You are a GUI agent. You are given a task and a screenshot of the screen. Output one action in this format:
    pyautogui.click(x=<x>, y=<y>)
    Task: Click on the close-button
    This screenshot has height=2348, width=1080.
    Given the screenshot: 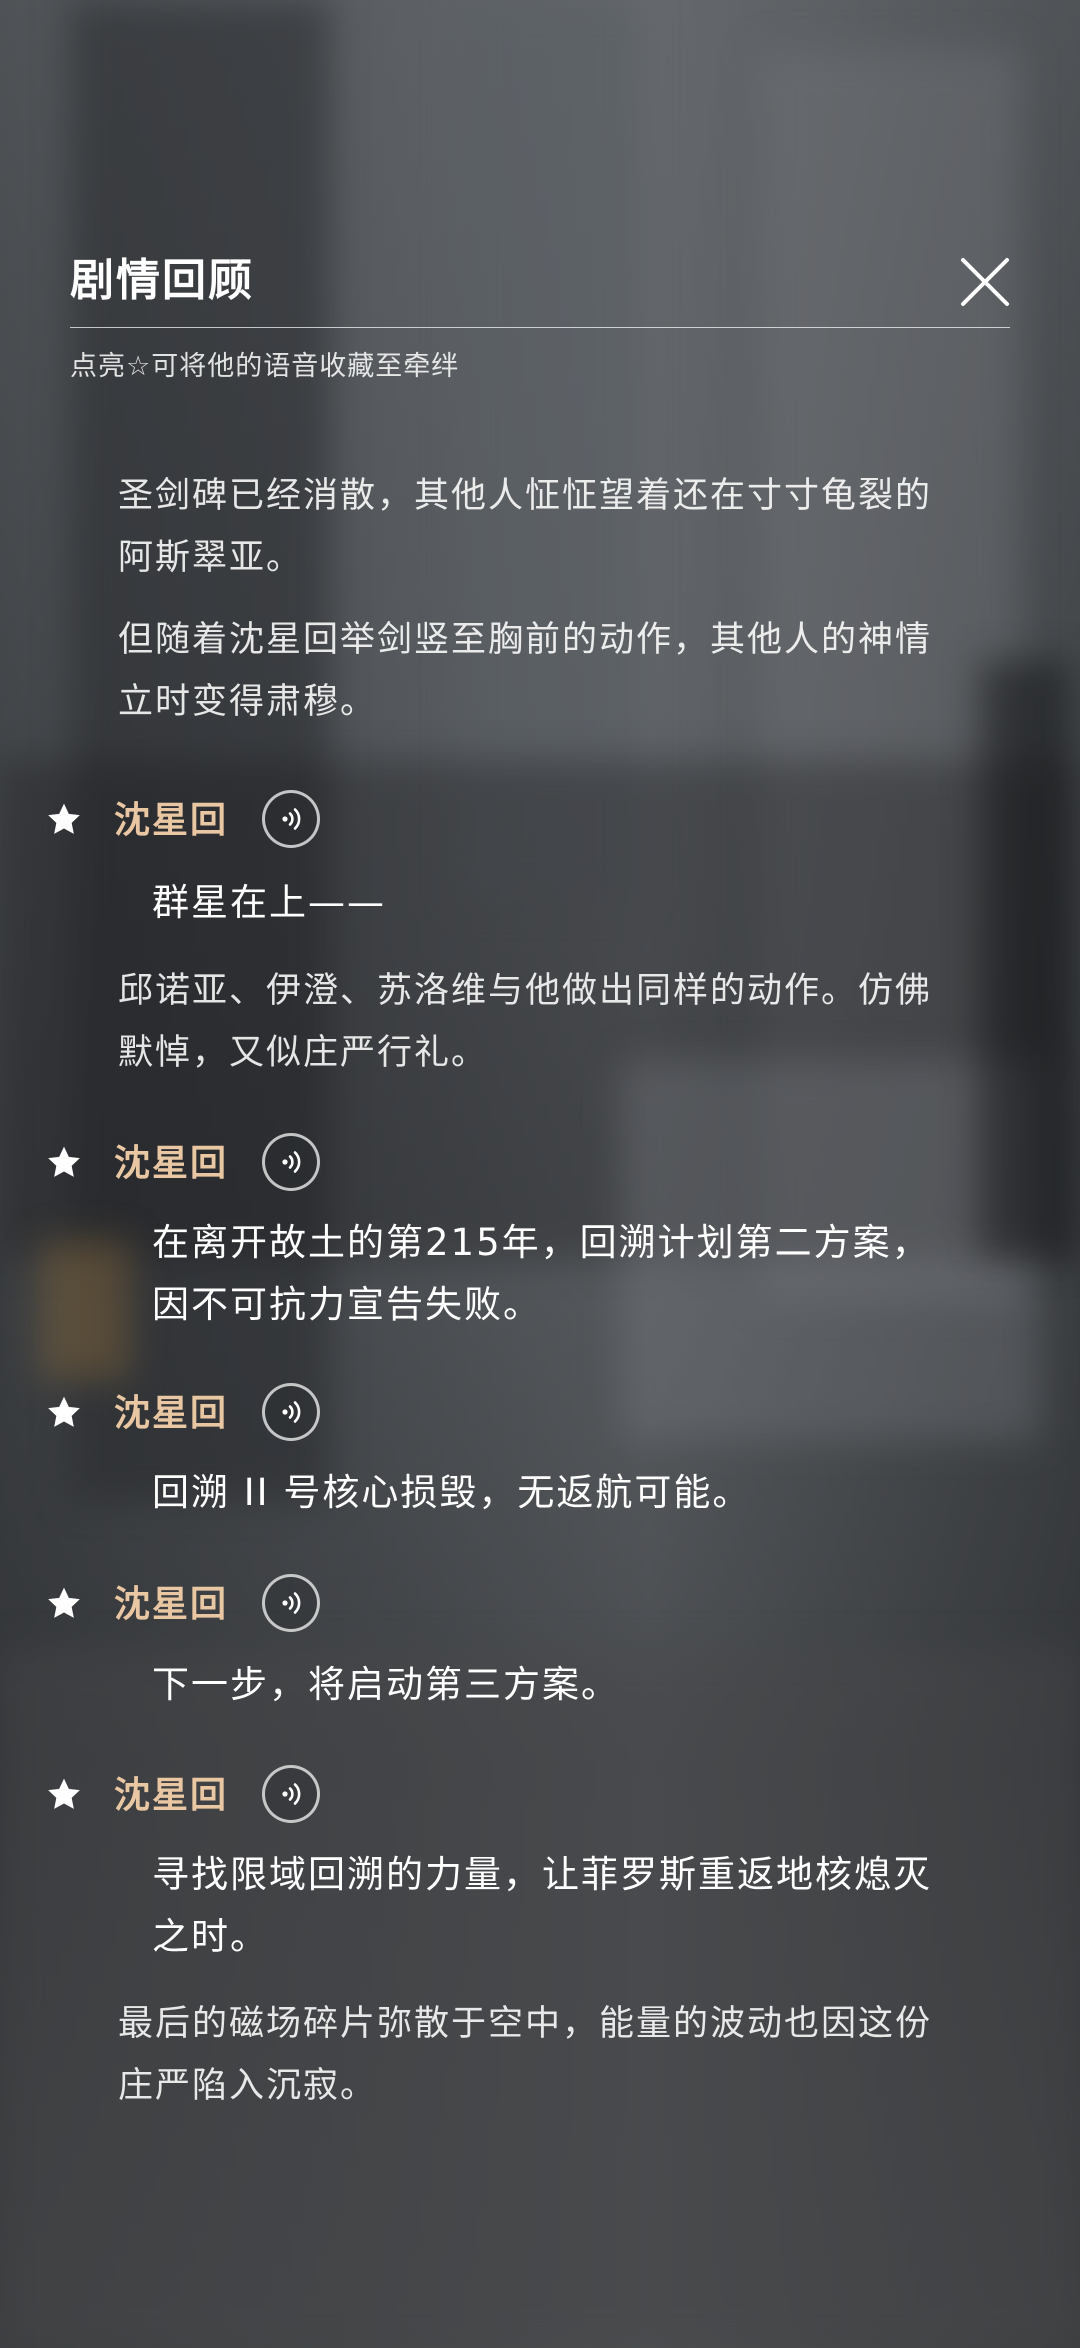 What is the action you would take?
    pyautogui.click(x=985, y=282)
    